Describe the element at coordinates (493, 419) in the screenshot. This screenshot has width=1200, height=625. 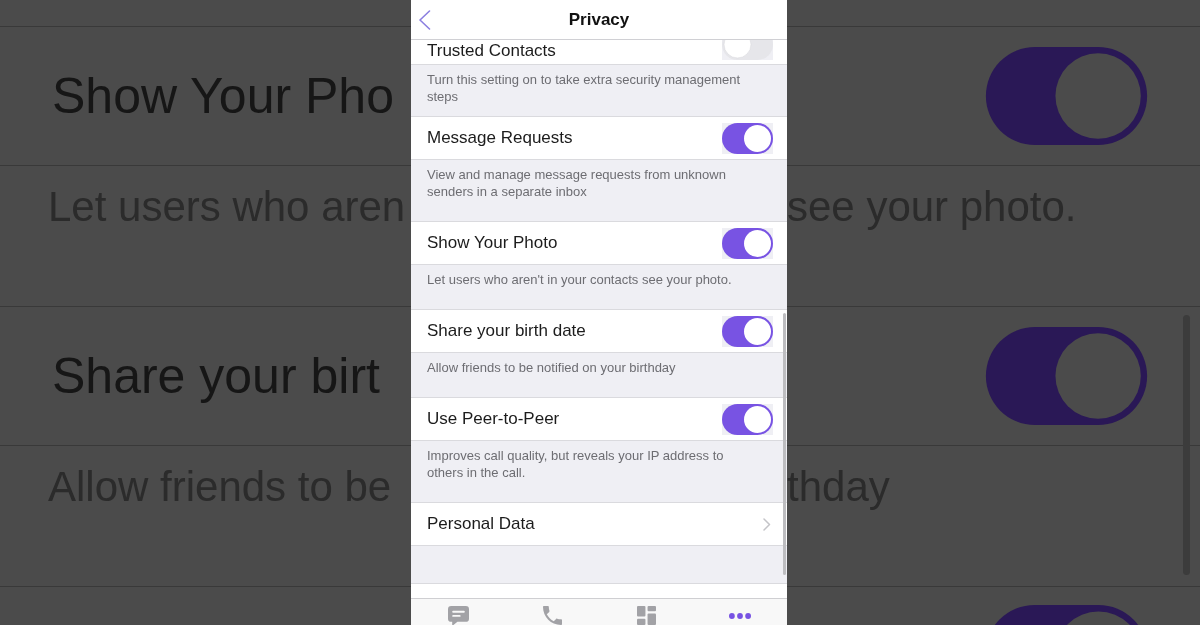
I see `setting-label: Use Peer-to-Peer` at that location.